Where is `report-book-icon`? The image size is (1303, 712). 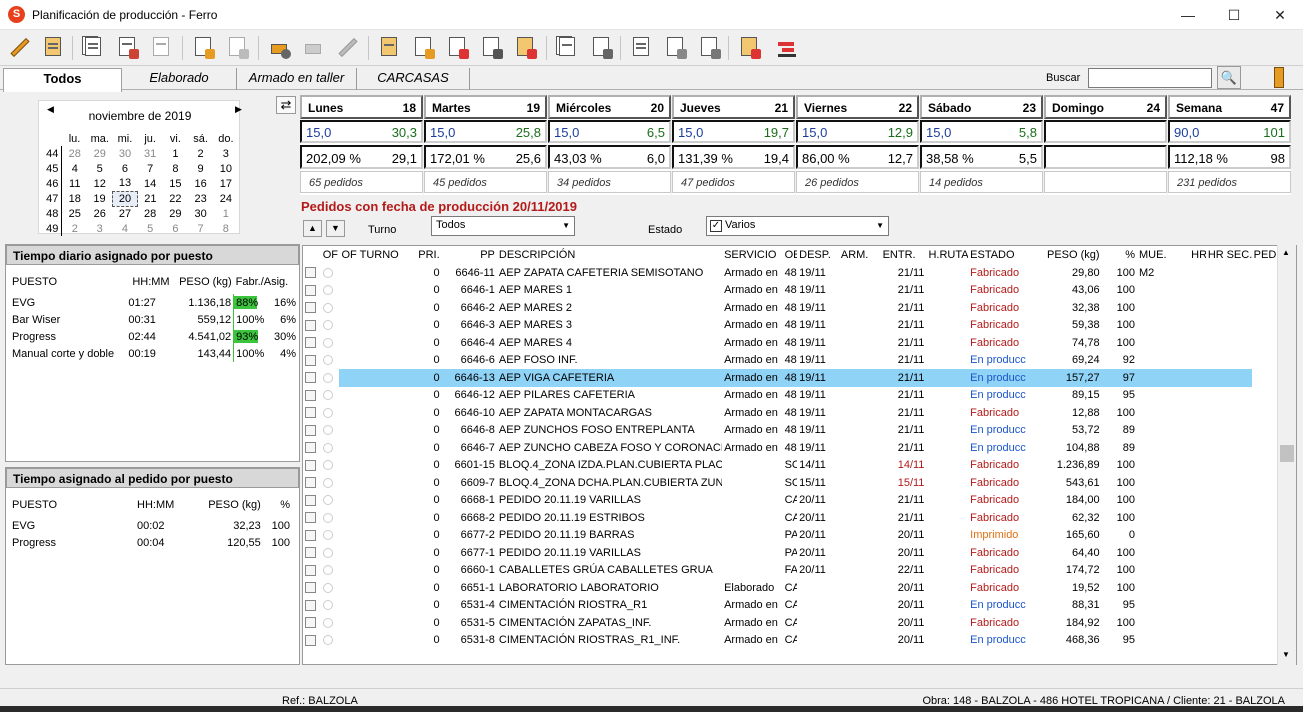
report-book-icon is located at coordinates (53, 47).